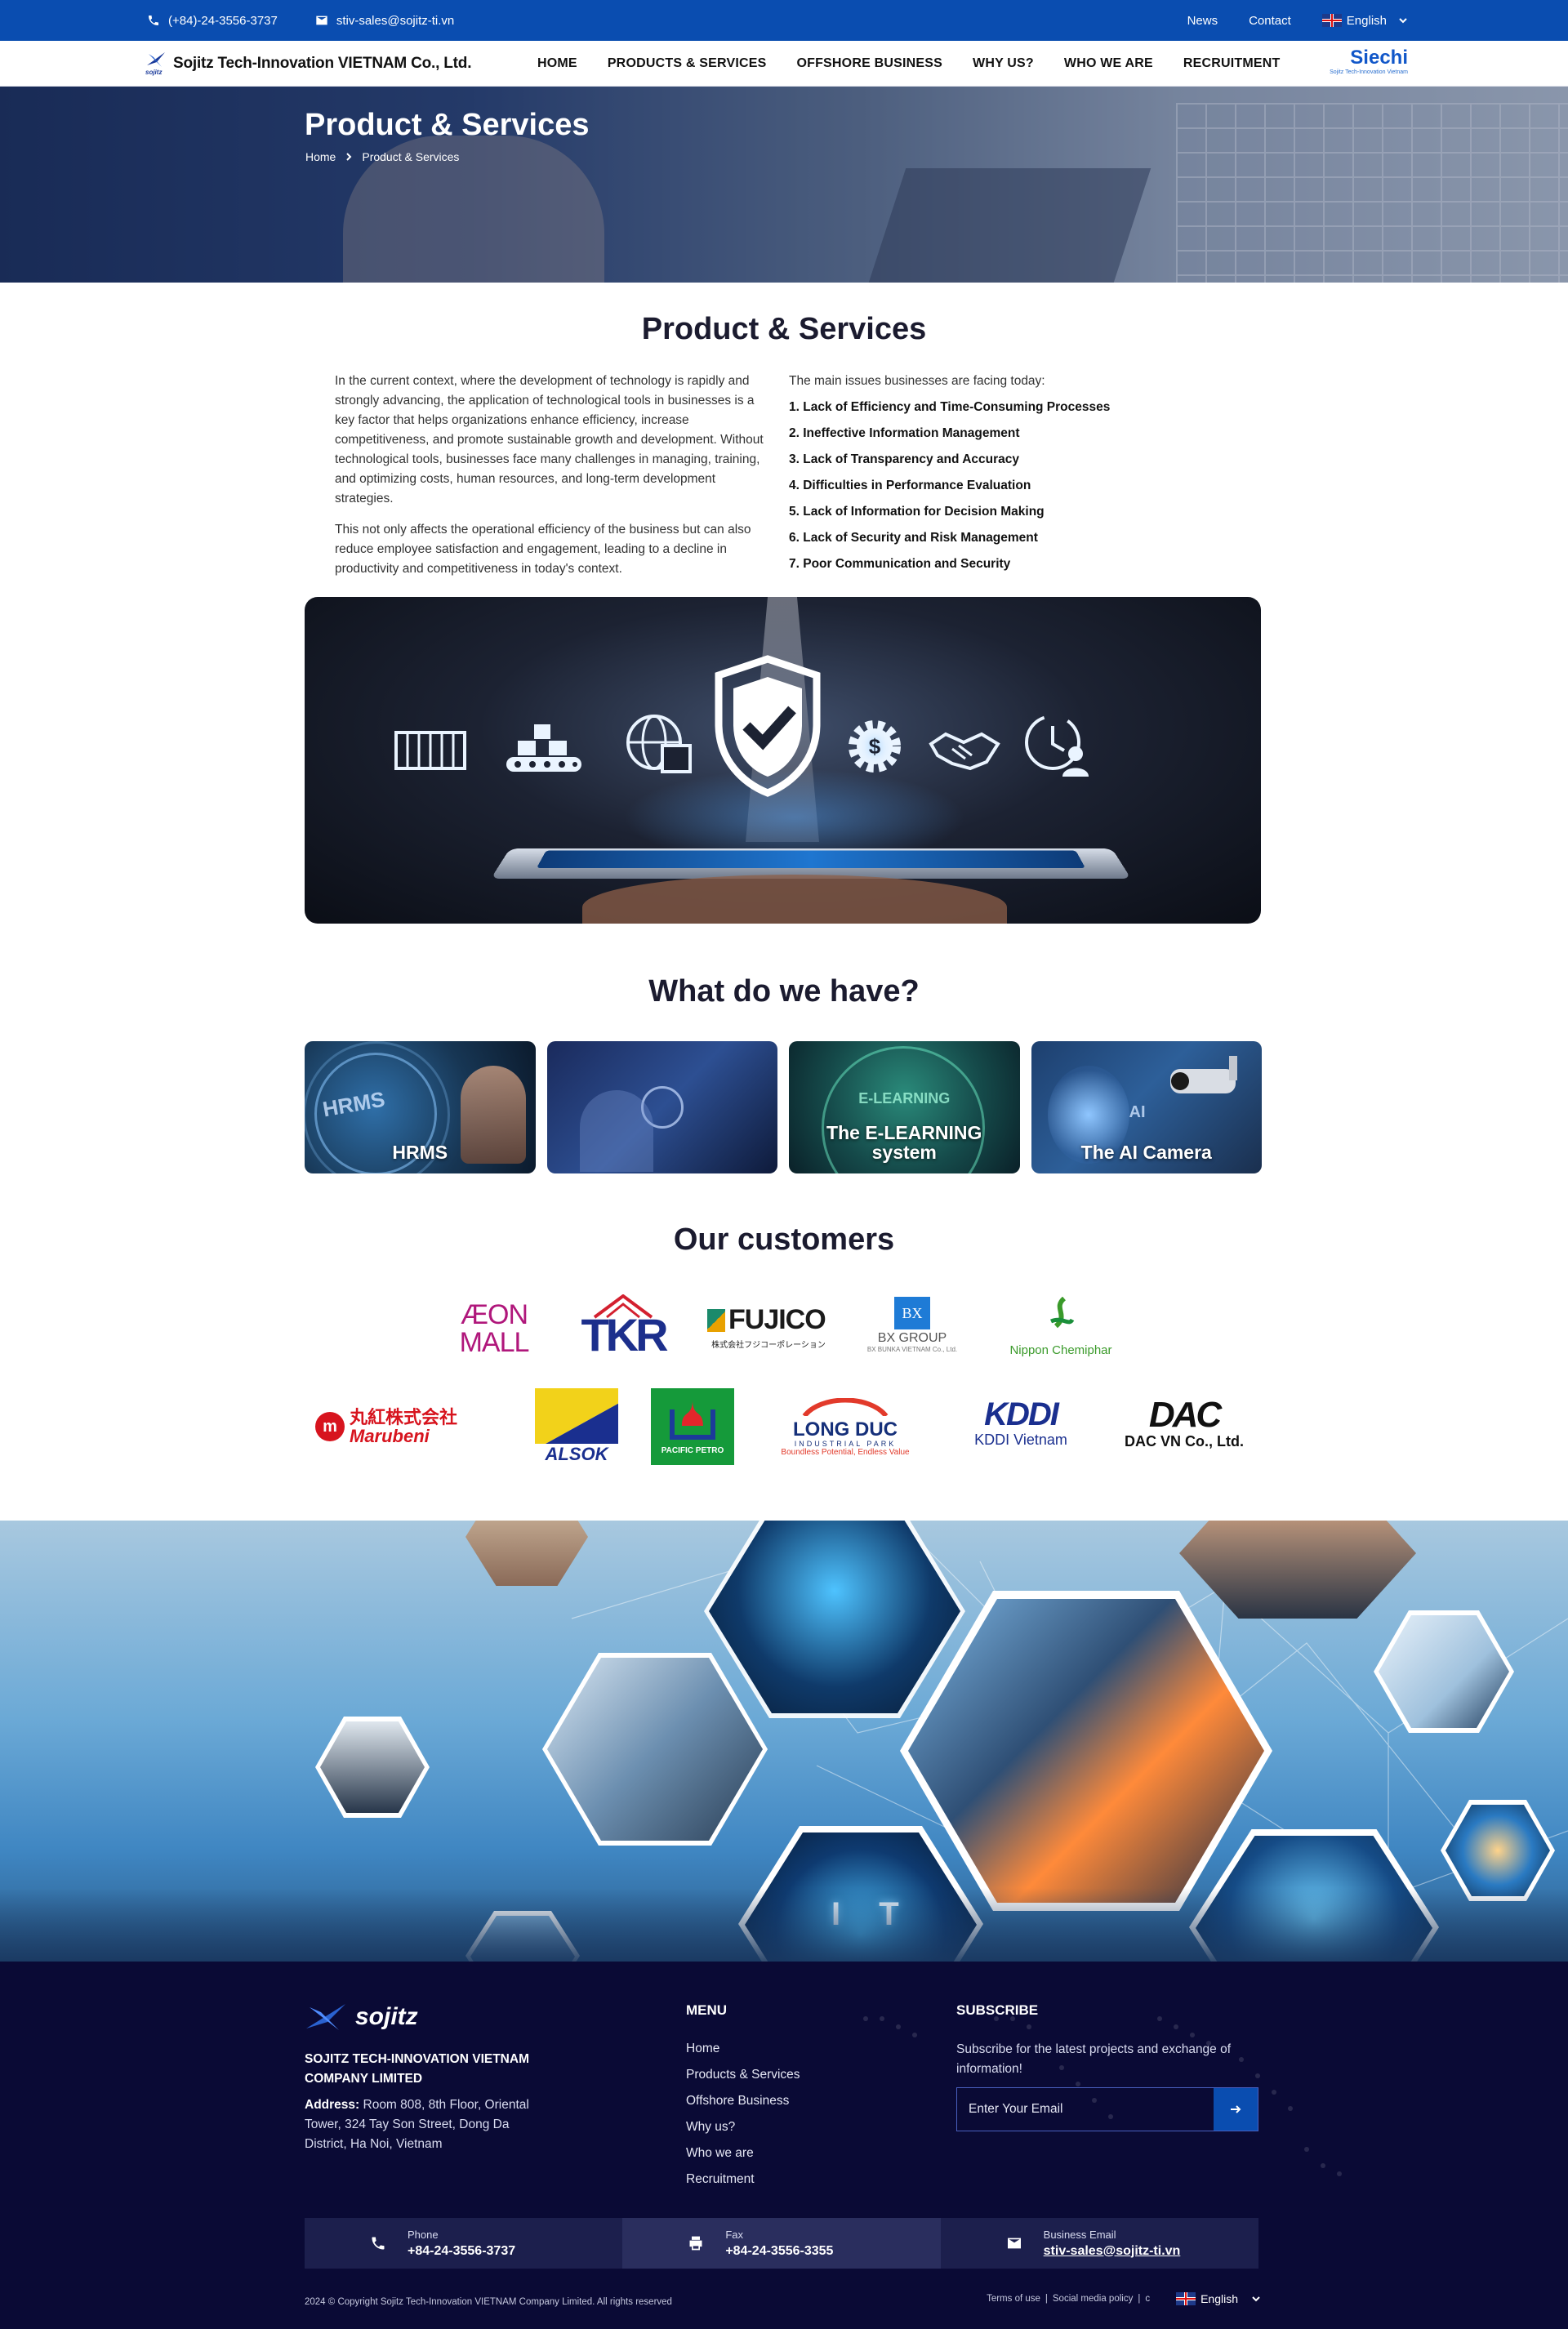 The image size is (1568, 2329). I want to click on partner-logo: Siechi Sojitz Tech-Innovation Vietnam, so click(1369, 61).